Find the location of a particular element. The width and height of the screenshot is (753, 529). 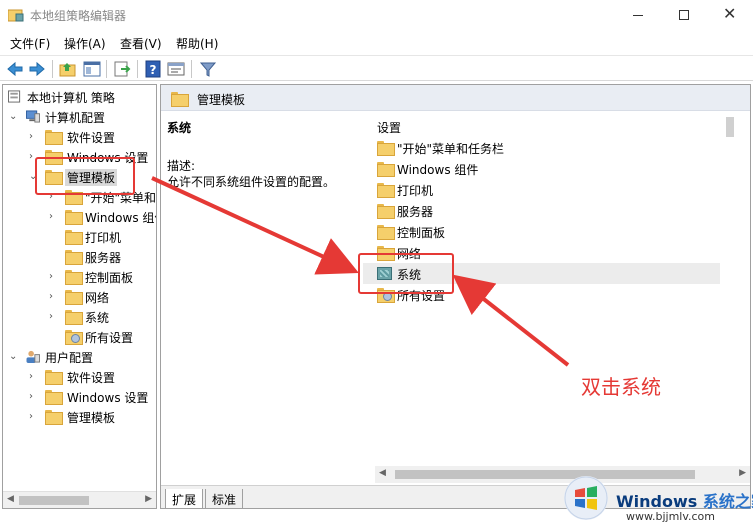

tree-item-user-config: ⌄ 用户配置 is located at coordinates (81, 357).